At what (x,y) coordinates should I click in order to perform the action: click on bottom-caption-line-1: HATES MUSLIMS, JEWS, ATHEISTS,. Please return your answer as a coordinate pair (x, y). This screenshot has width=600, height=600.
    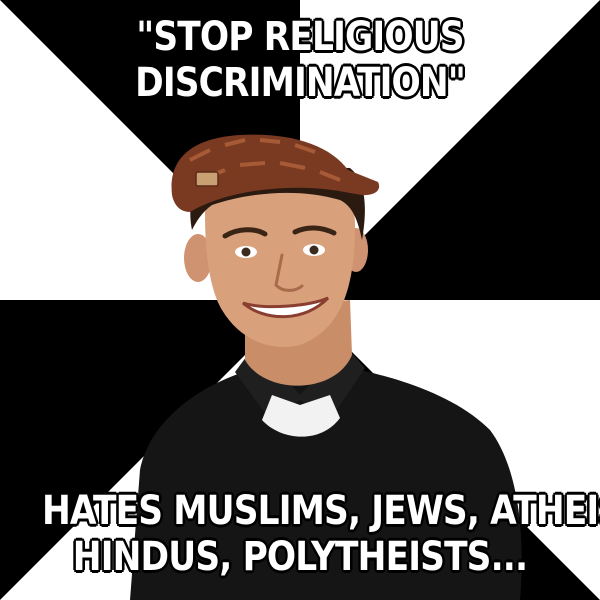
    Looking at the image, I should click on (321, 511).